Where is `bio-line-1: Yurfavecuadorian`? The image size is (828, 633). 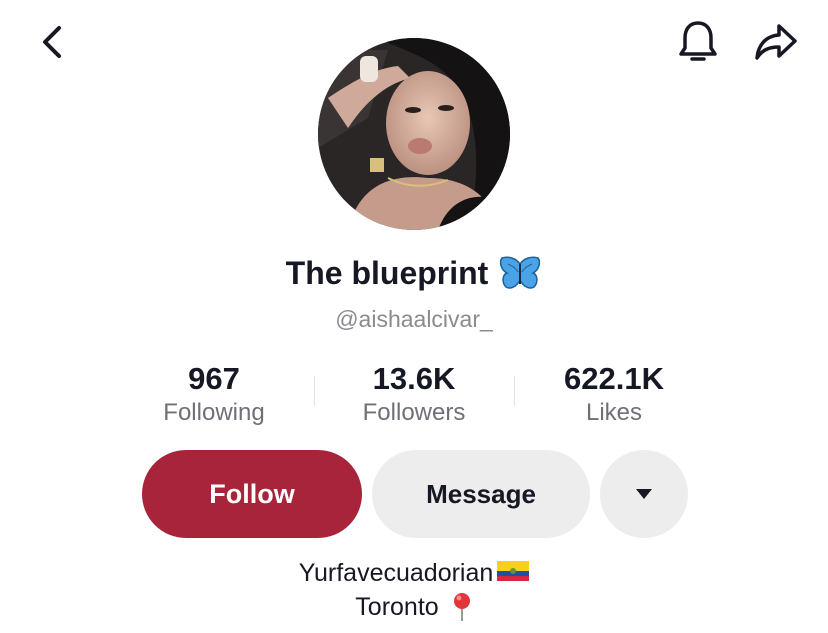
bio-line-1: Yurfavecuadorian is located at coordinates (414, 573).